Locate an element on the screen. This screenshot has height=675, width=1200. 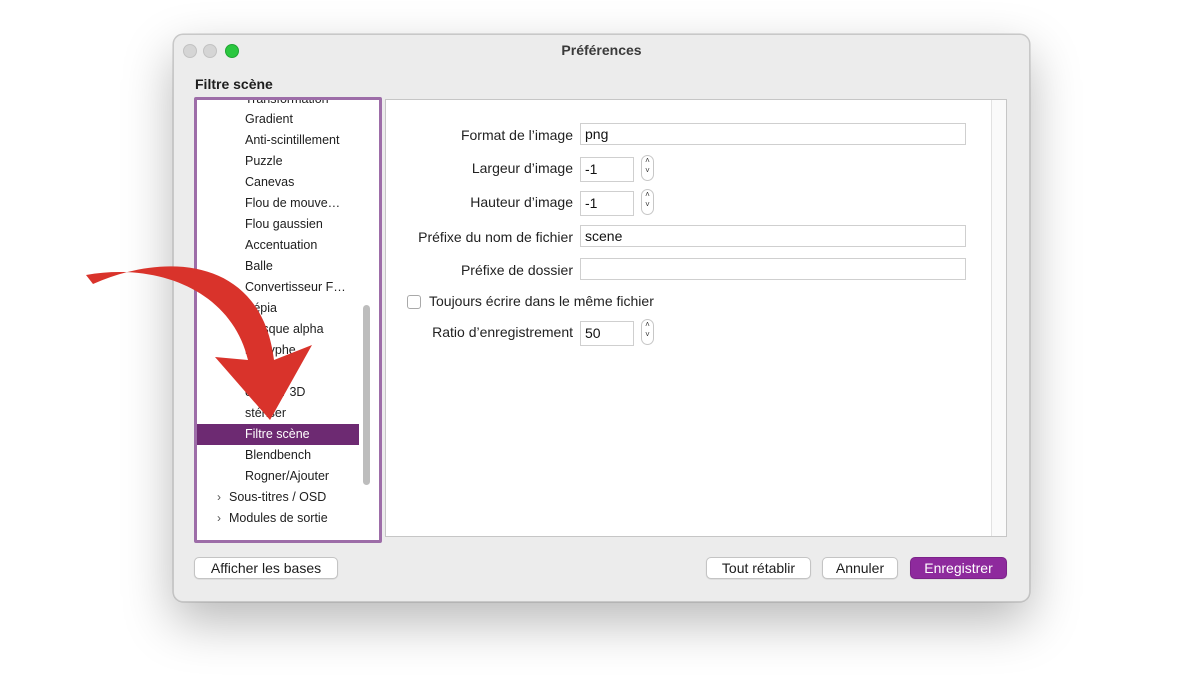
tree-scrollbar is located at coordinates (366, 395).